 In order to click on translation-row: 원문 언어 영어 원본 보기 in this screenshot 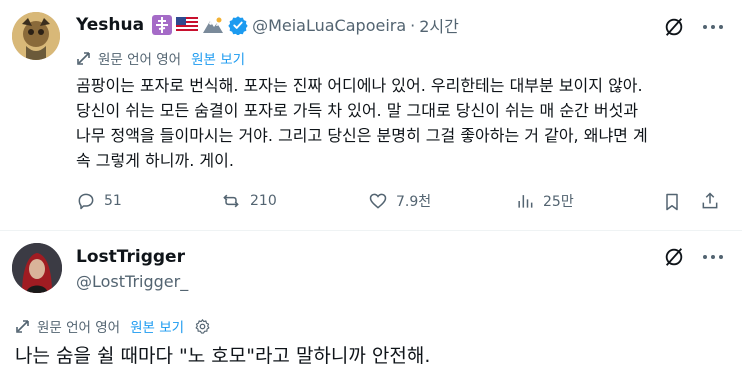, I will do `click(160, 58)`.